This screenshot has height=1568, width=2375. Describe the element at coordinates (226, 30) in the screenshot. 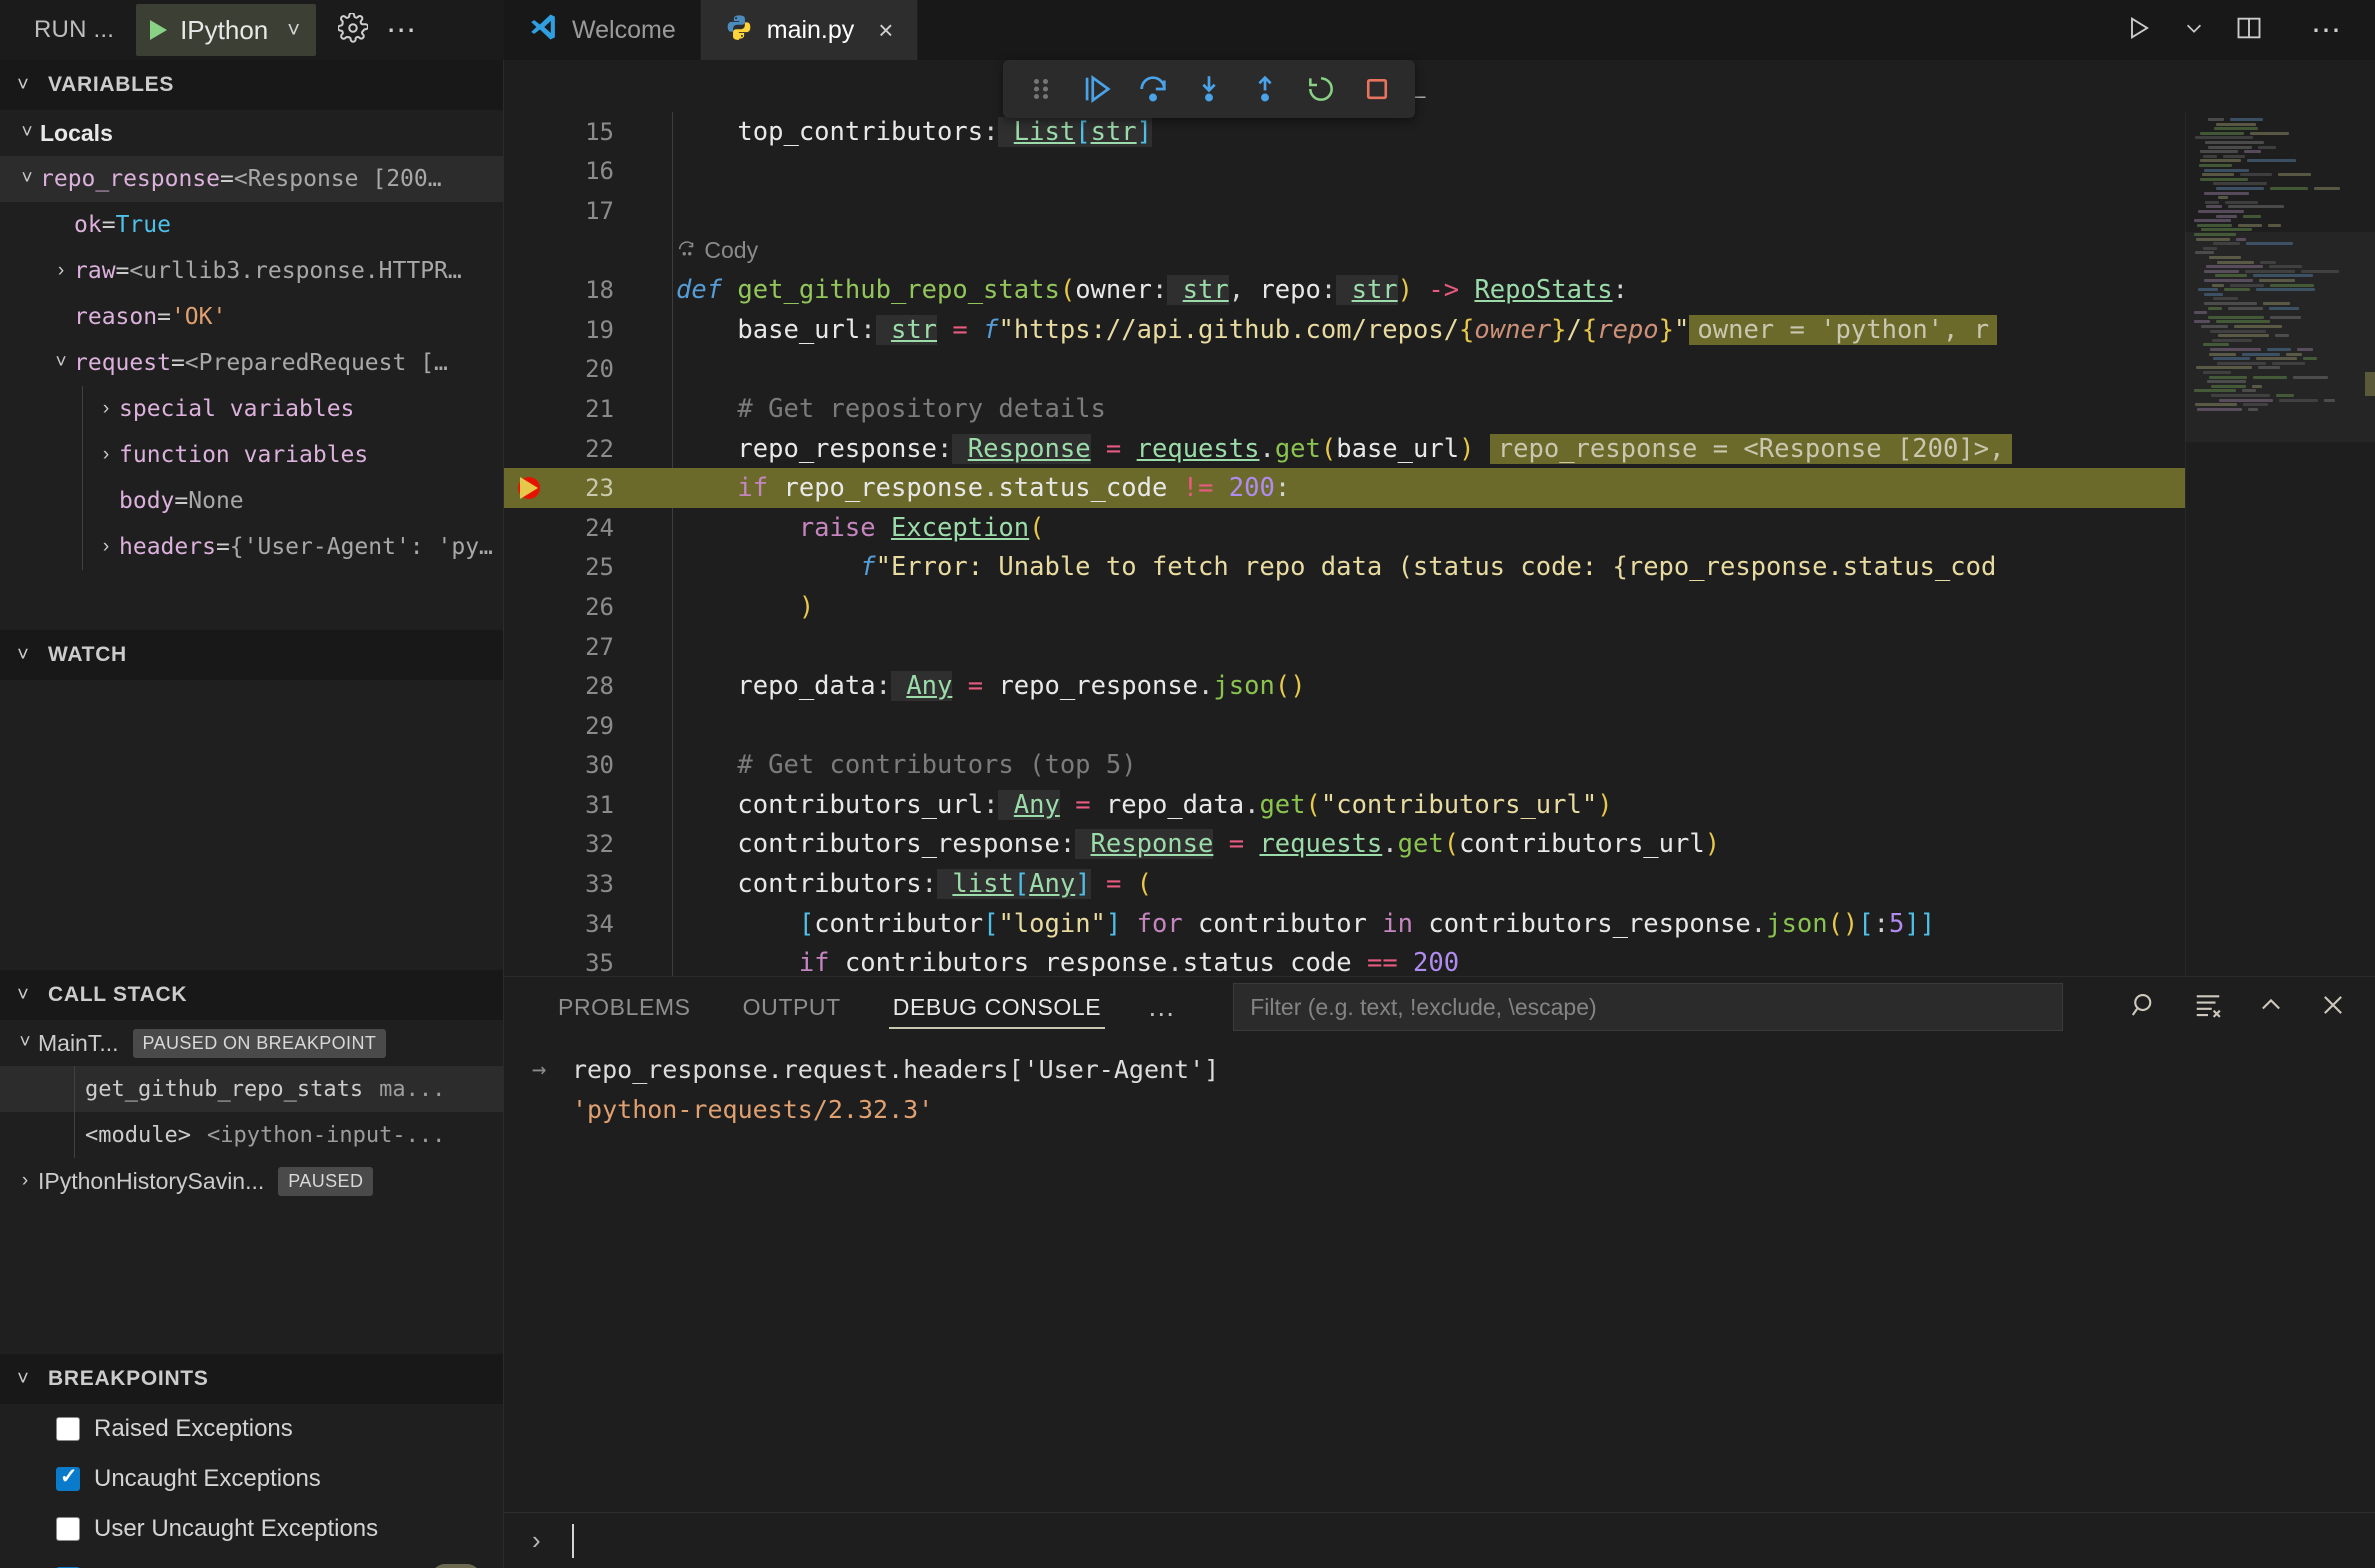

I see `debug-configuration-selector: IPython ˅` at that location.